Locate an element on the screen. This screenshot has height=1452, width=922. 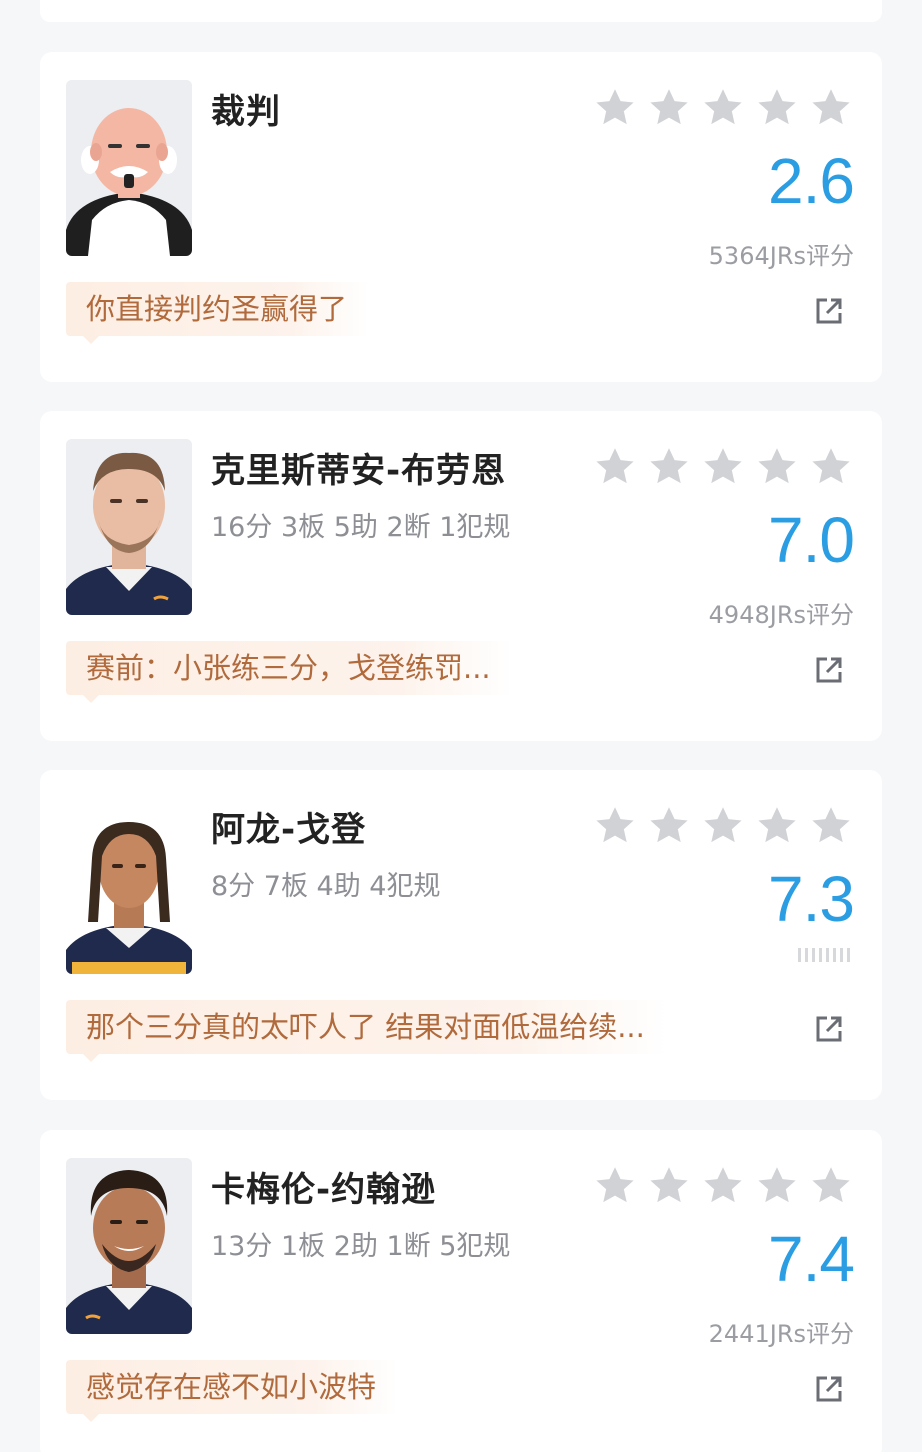
top-comment: 感觉存在感不如小波特 is located at coordinates (232, 1391).